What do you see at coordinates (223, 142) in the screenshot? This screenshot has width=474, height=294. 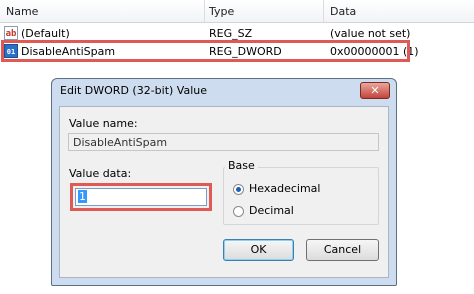 I see `value-name-field: DisableAntiSpam` at bounding box center [223, 142].